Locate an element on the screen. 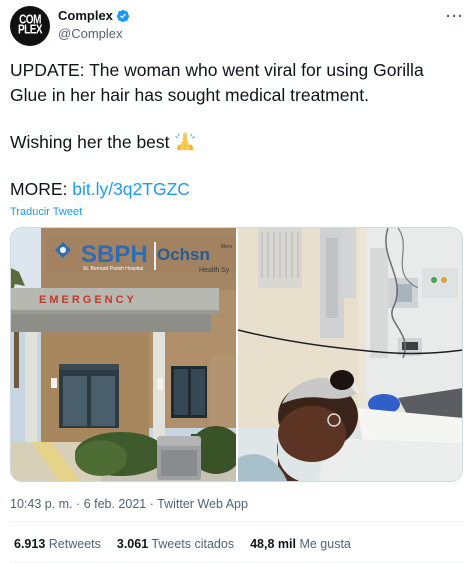 The image size is (474, 563). divider is located at coordinates (237, 521).